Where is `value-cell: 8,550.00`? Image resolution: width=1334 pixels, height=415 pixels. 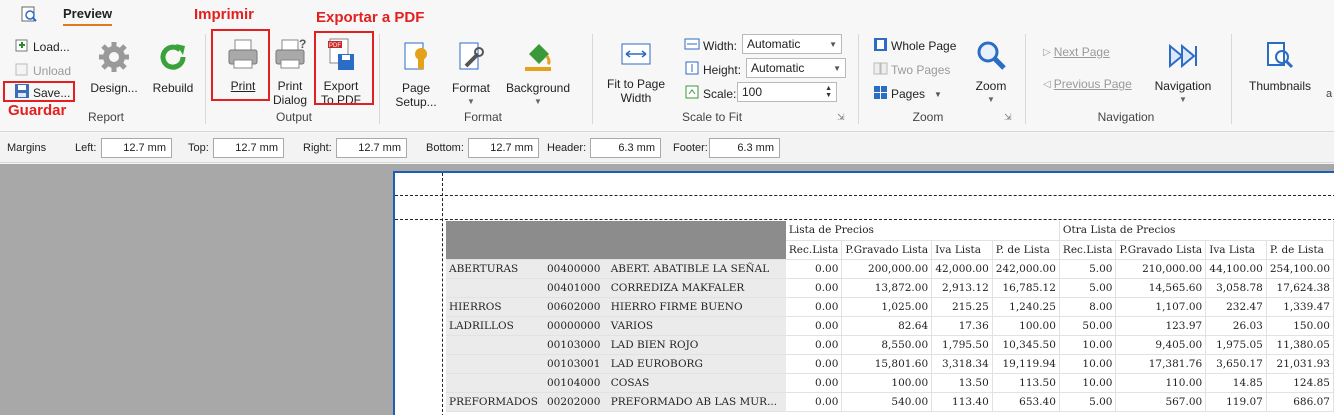
value-cell: 8,550.00 is located at coordinates (887, 345).